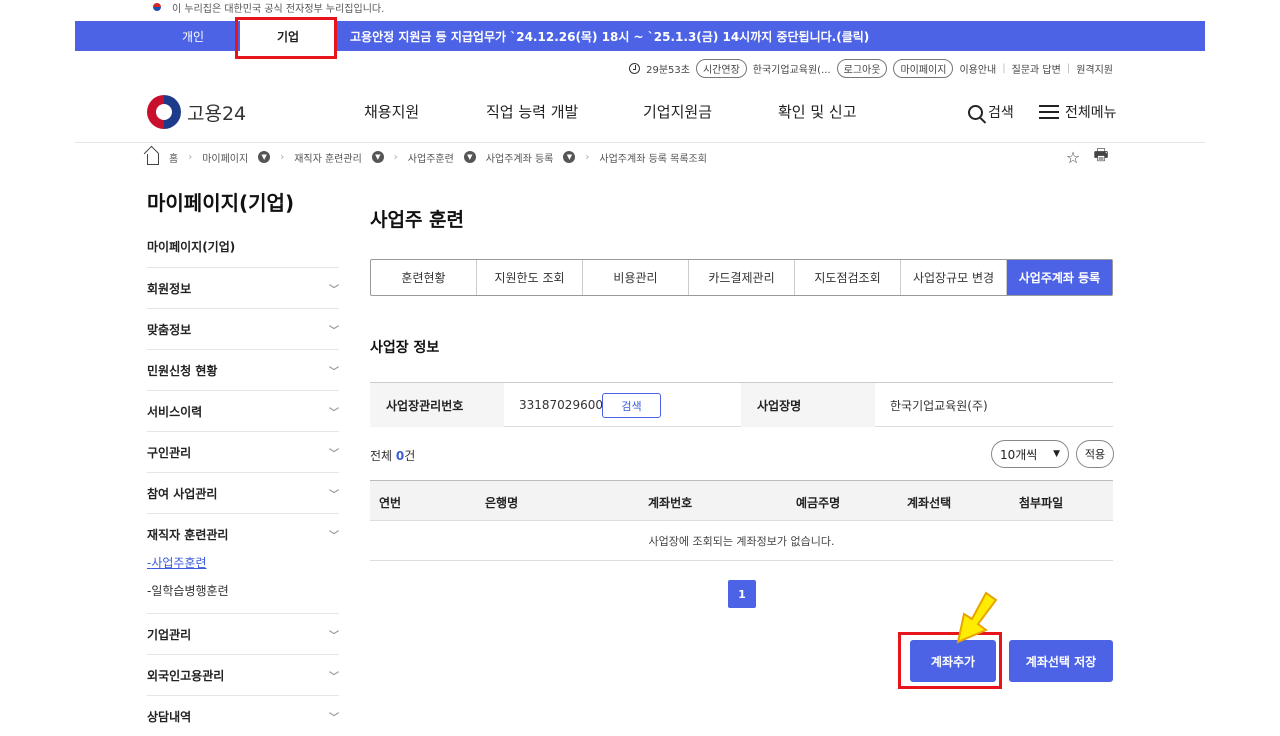 The height and width of the screenshot is (736, 1280). I want to click on save-account-selection-button: 계좌선택 저장, so click(1061, 661).